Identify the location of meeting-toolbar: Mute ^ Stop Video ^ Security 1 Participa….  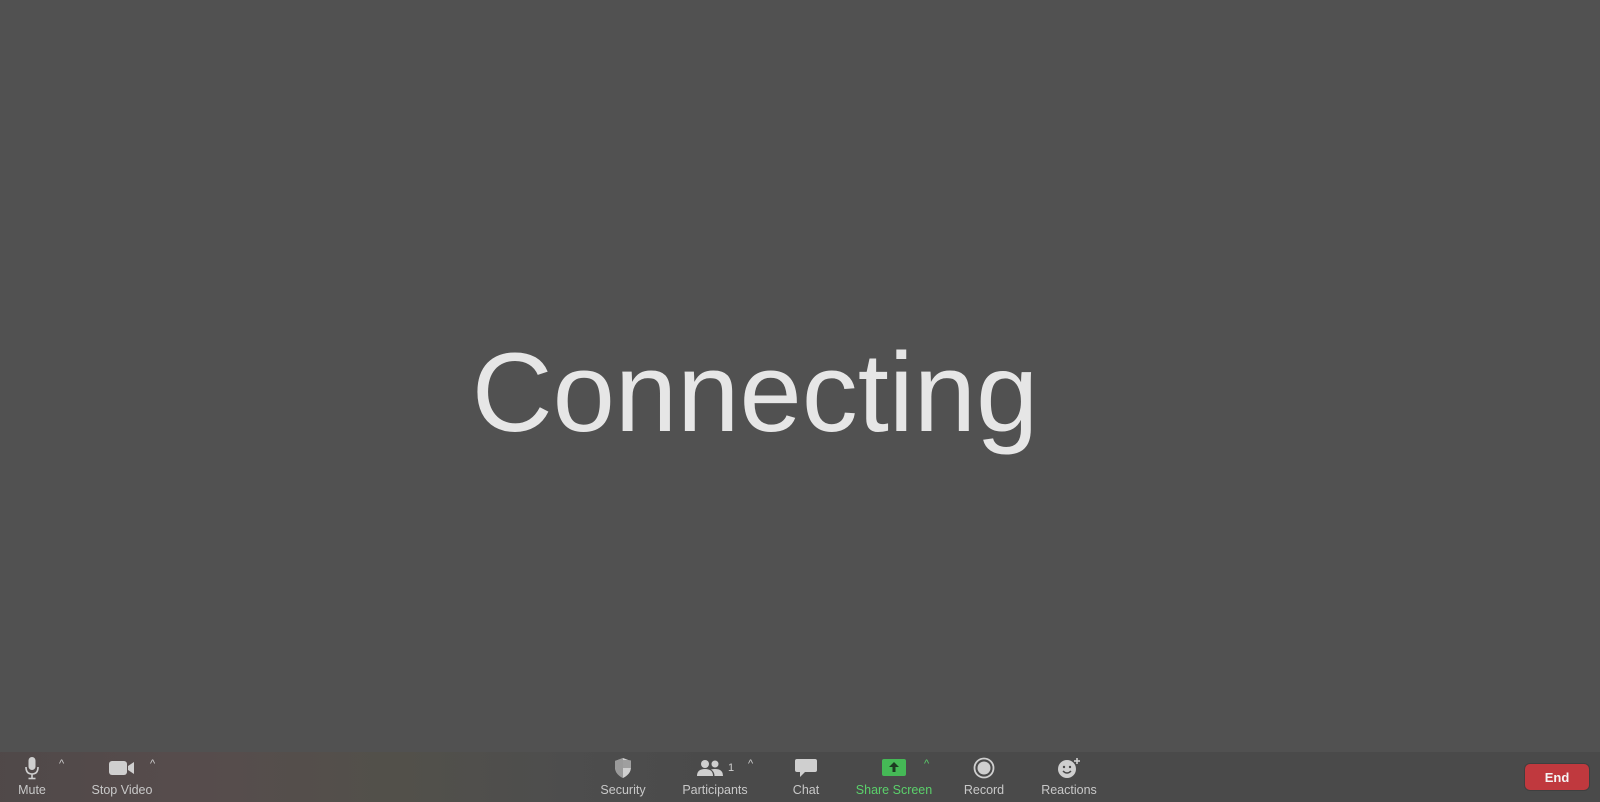
(800, 777).